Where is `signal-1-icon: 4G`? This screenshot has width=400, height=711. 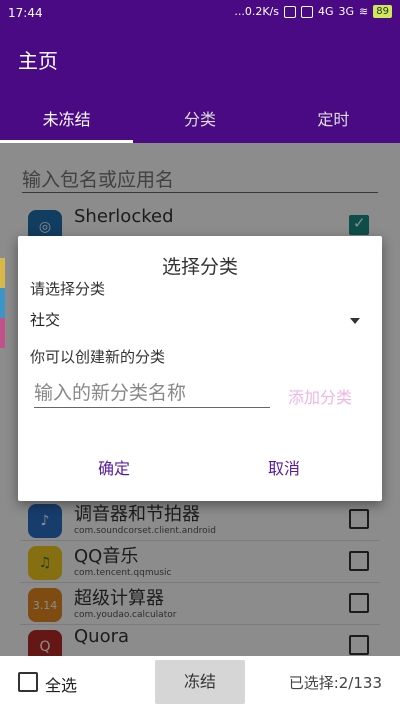
signal-1-icon: 4G is located at coordinates (325, 11).